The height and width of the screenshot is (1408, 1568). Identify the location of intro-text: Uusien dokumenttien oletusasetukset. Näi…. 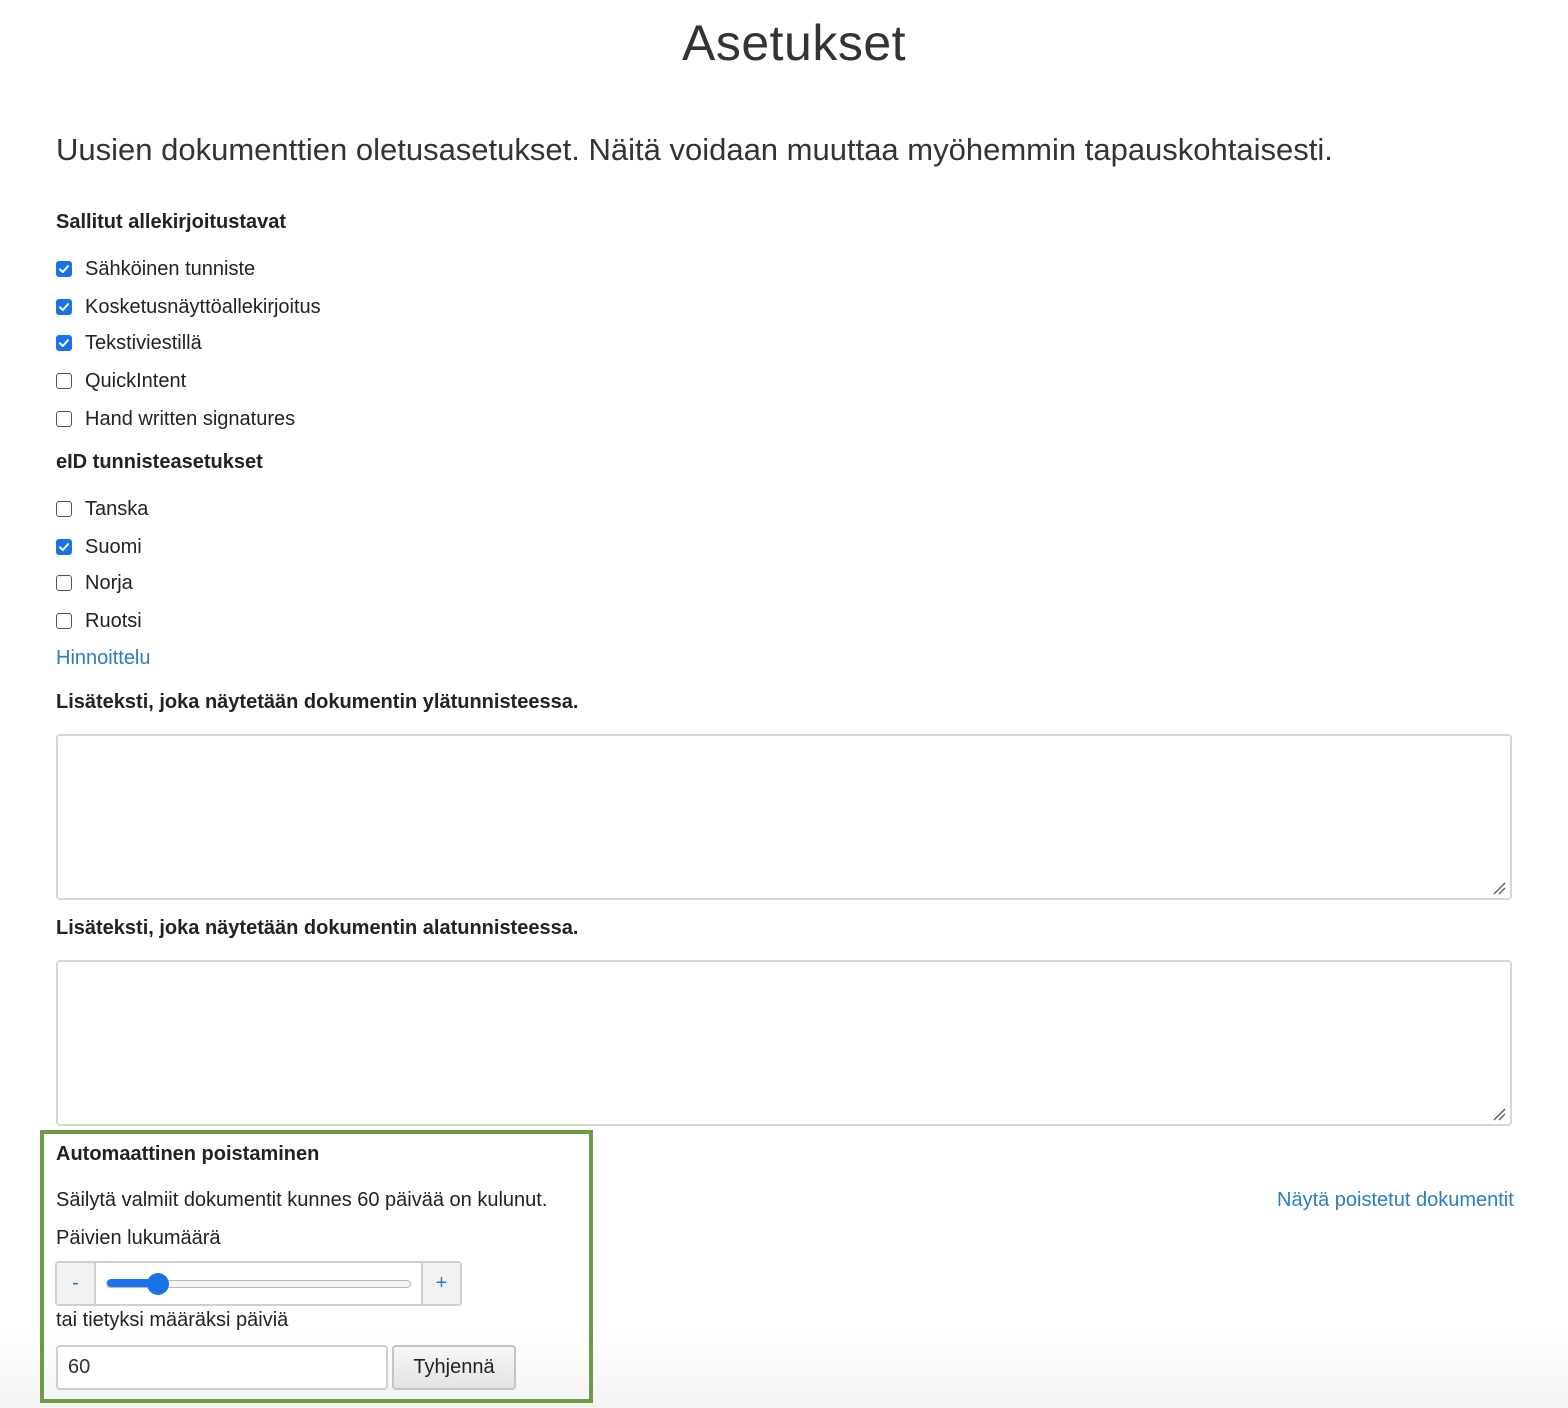
(694, 149).